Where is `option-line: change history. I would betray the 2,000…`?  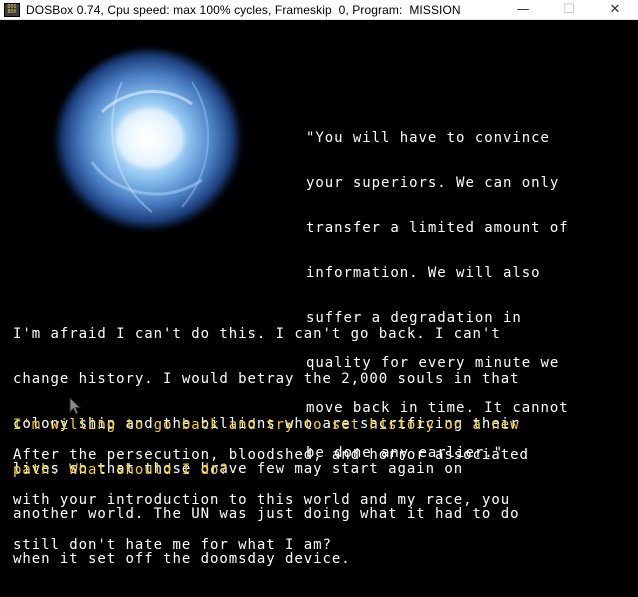
option-line: change history. I would betray the 2,000… is located at coordinates (266, 379).